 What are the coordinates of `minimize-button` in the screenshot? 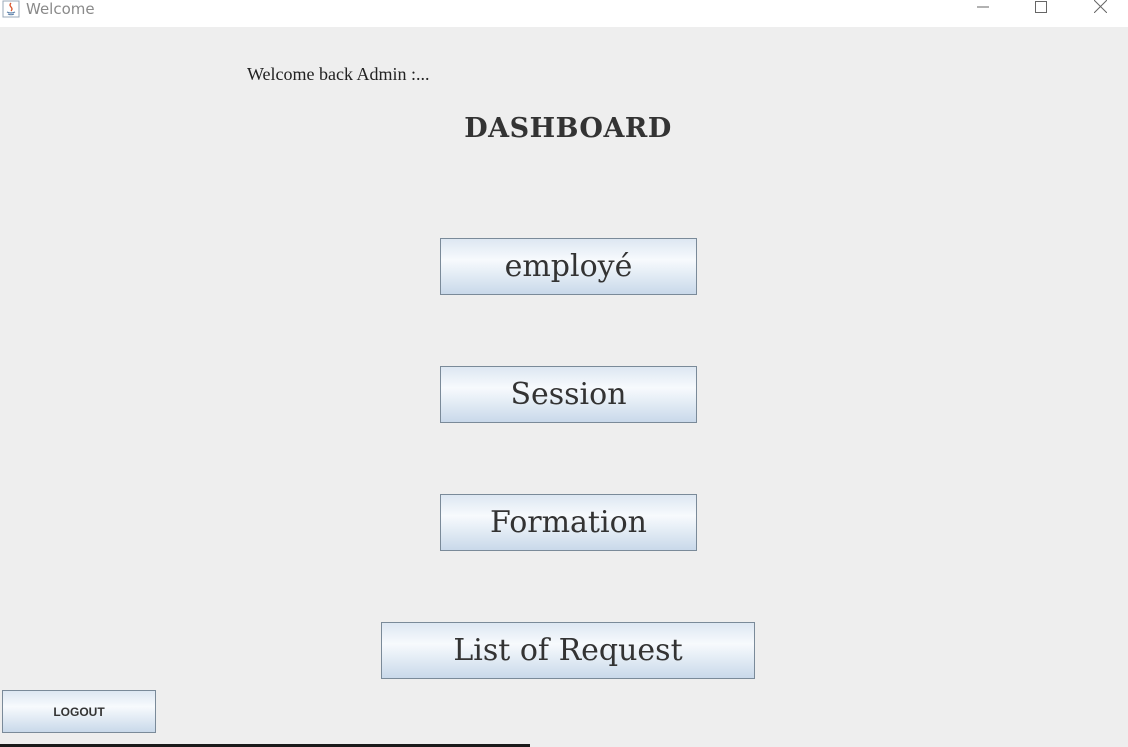 It's located at (983, 9).